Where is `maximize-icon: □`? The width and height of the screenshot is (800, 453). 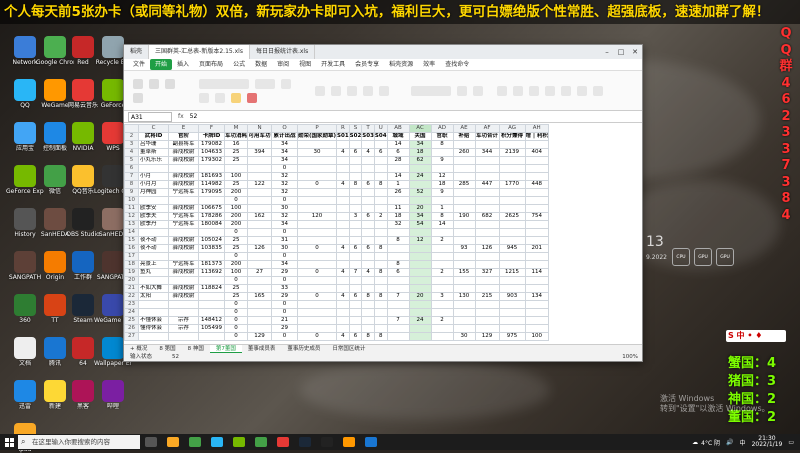 maximize-icon: □ is located at coordinates (621, 52).